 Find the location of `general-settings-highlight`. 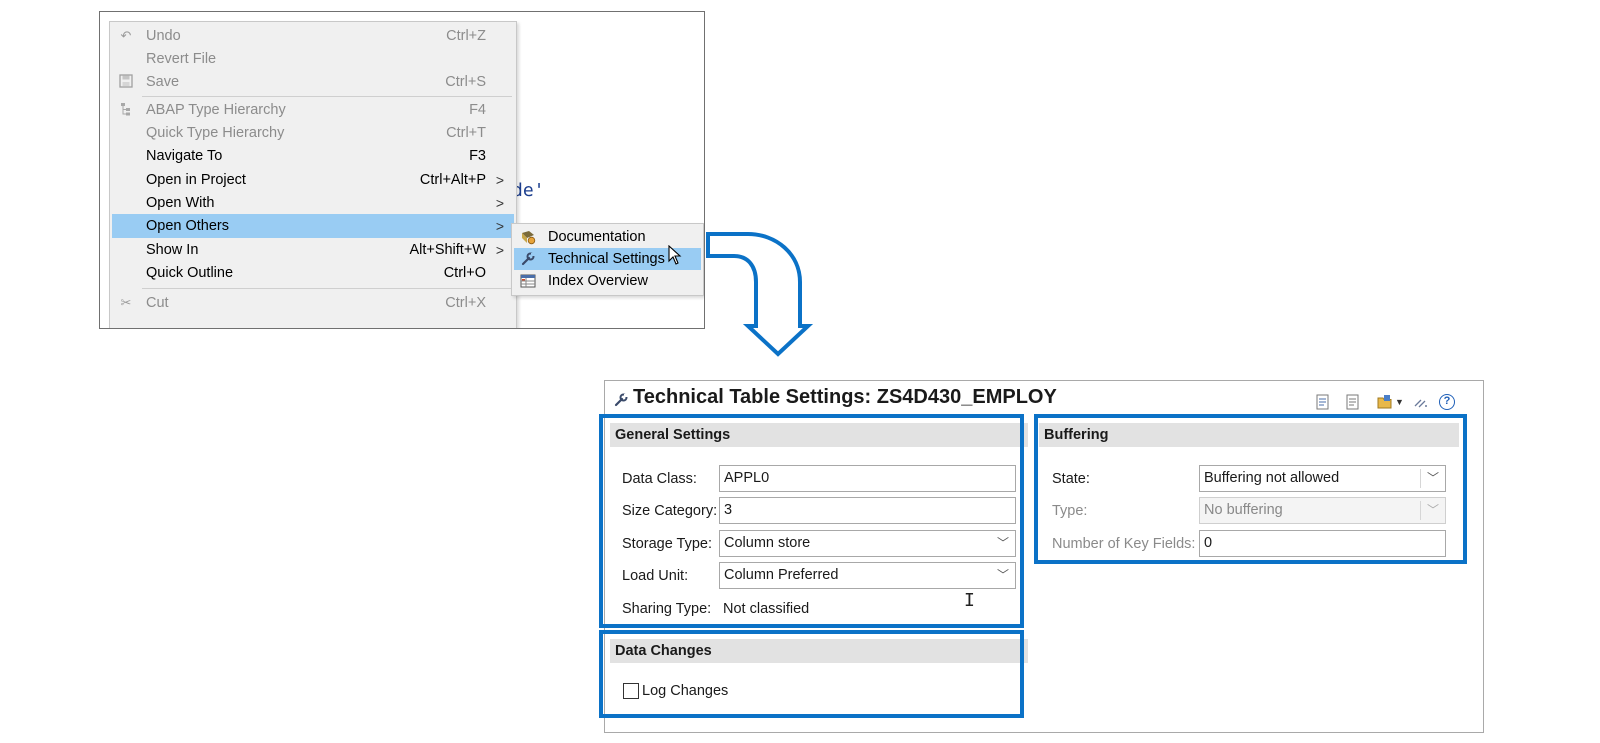

general-settings-highlight is located at coordinates (811, 521).